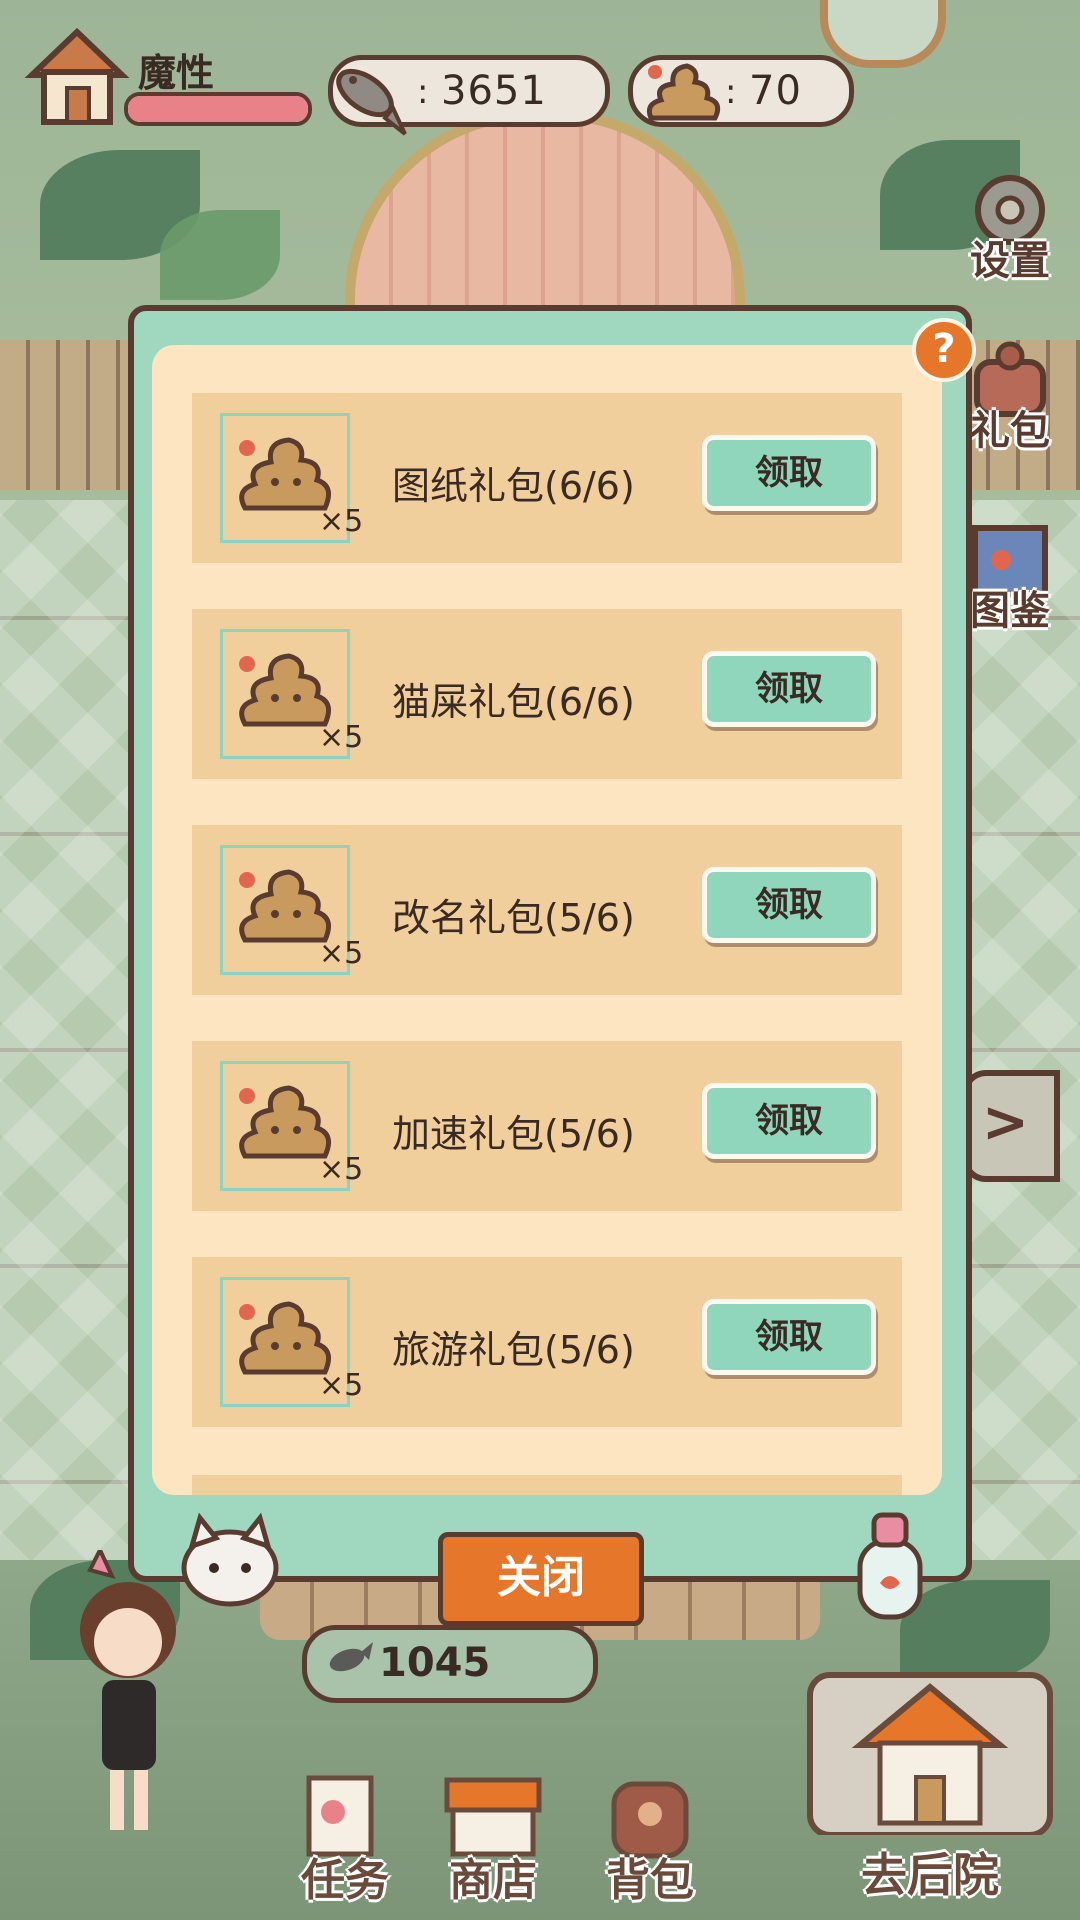 Image resolution: width=1080 pixels, height=1920 pixels. I want to click on player-progress-bar, so click(218, 109).